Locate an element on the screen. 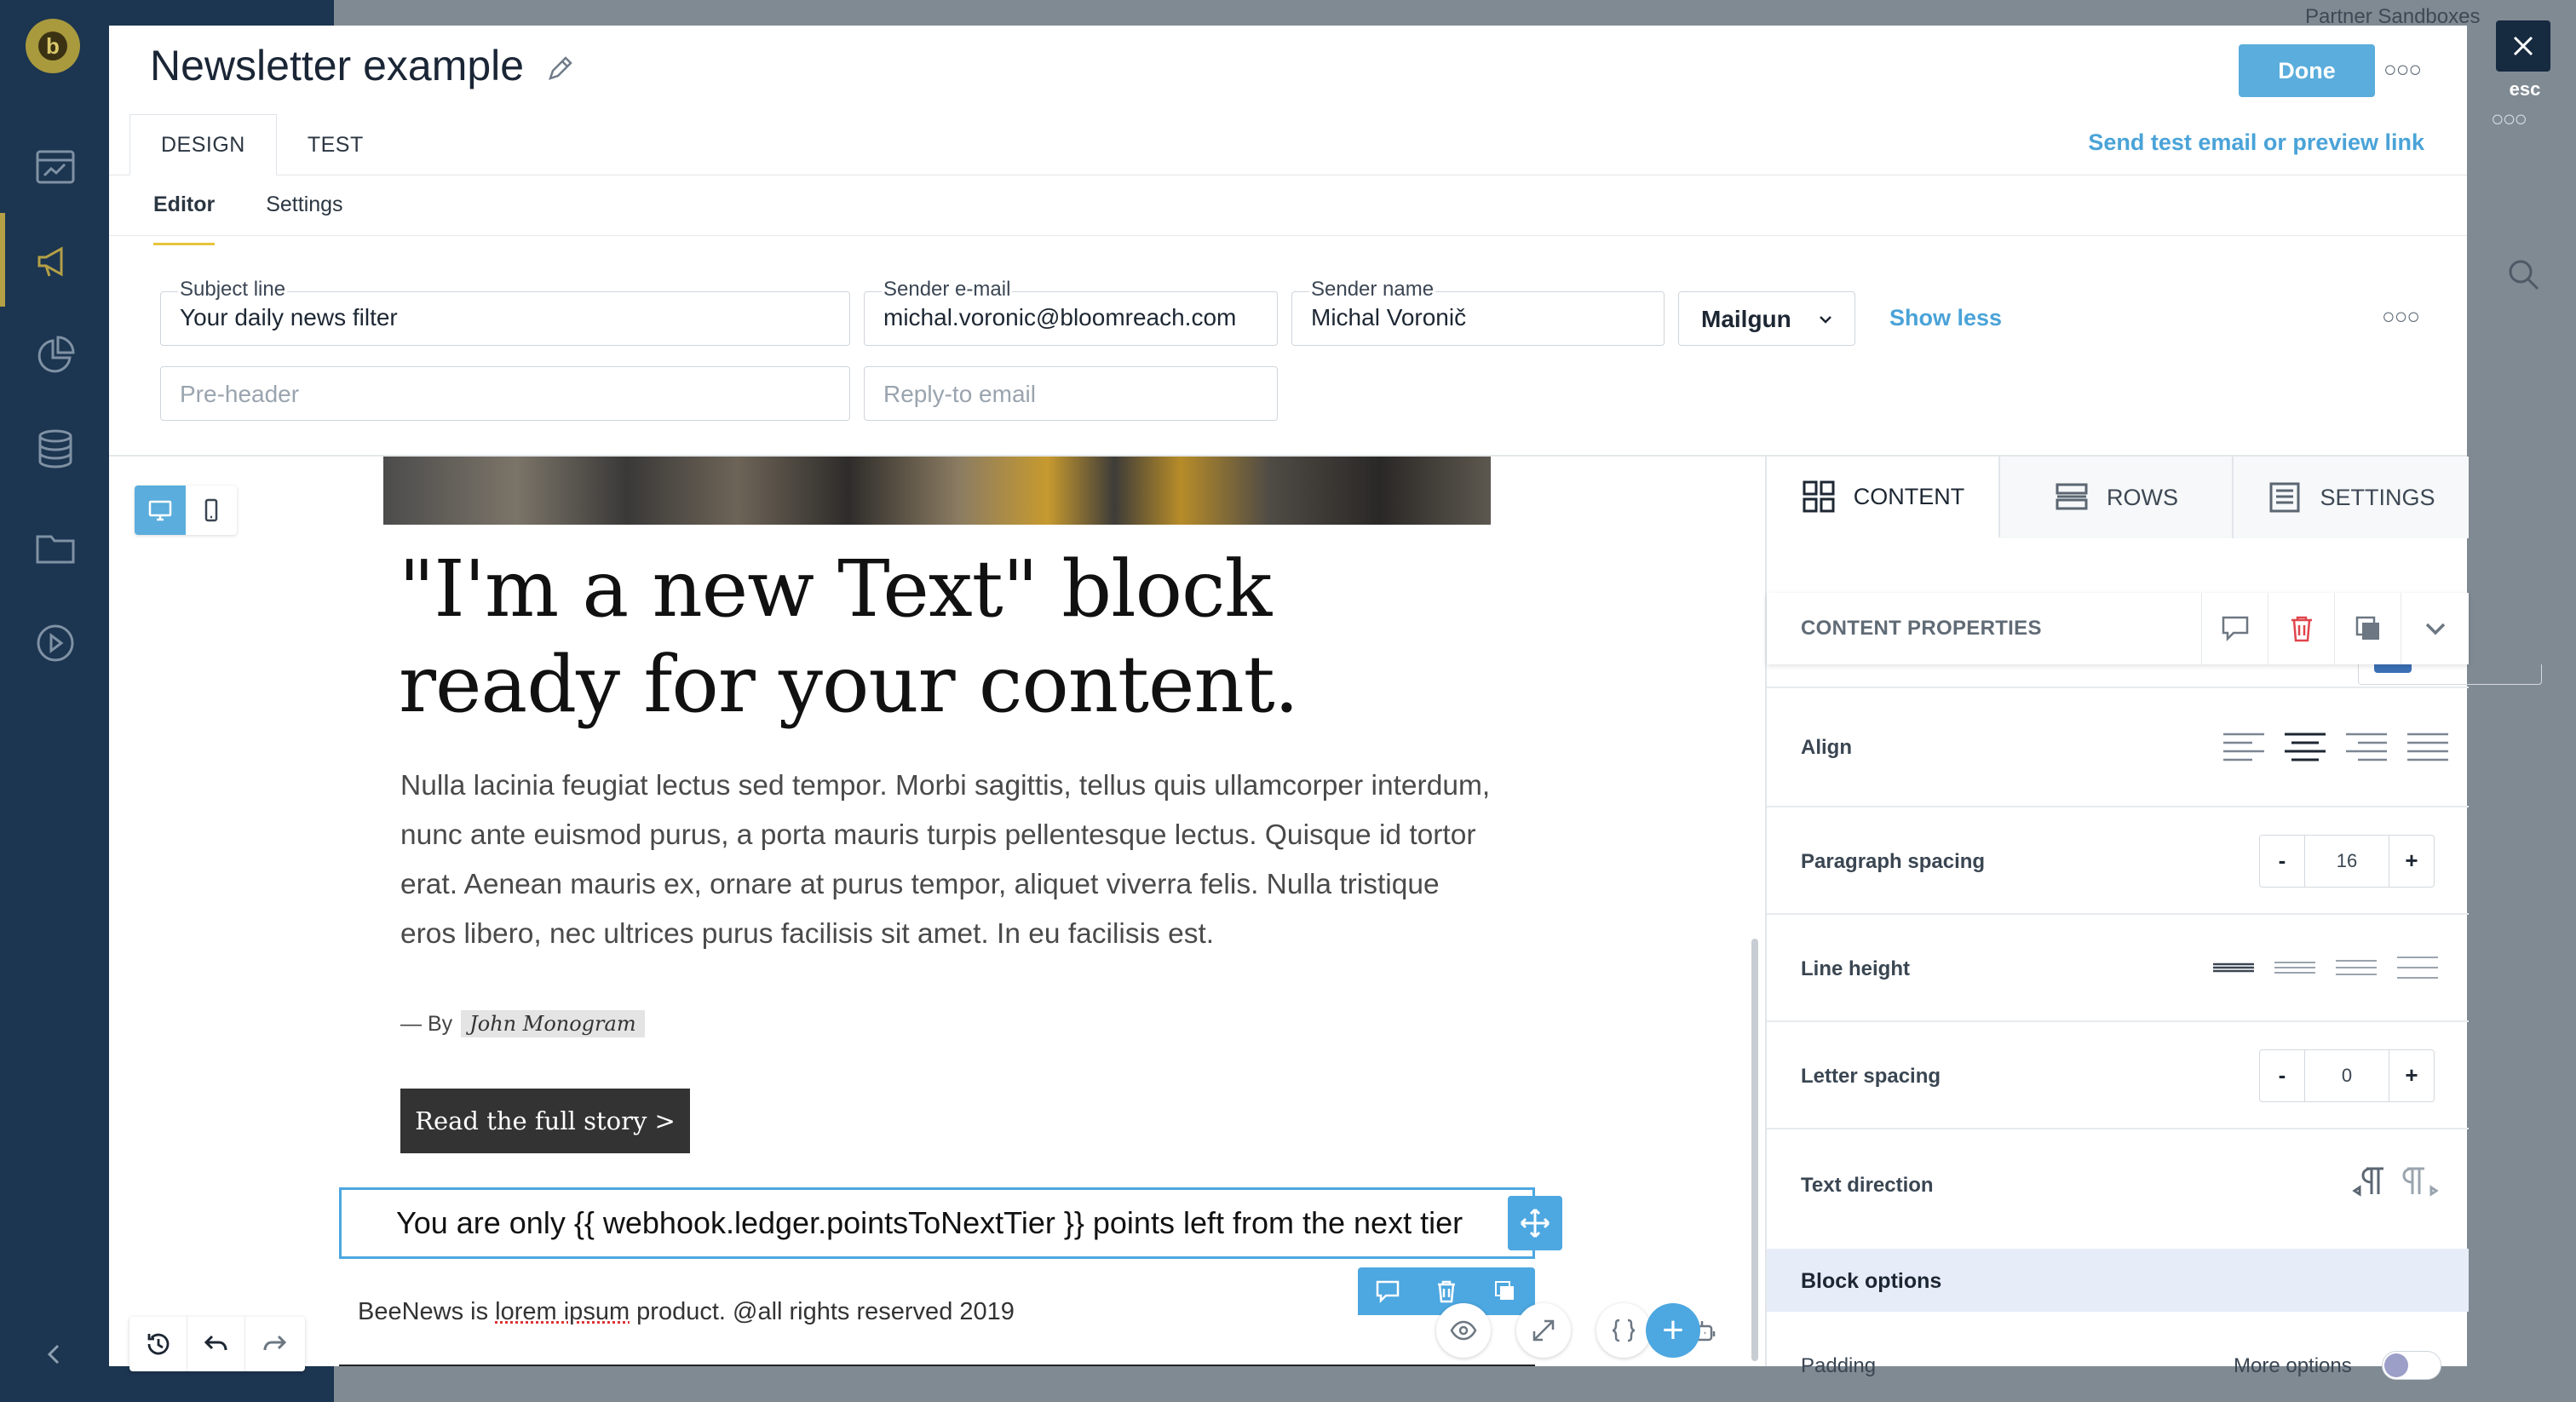 The image size is (2576, 1402). tab-panel-settings: SETTINGS is located at coordinates (2351, 497).